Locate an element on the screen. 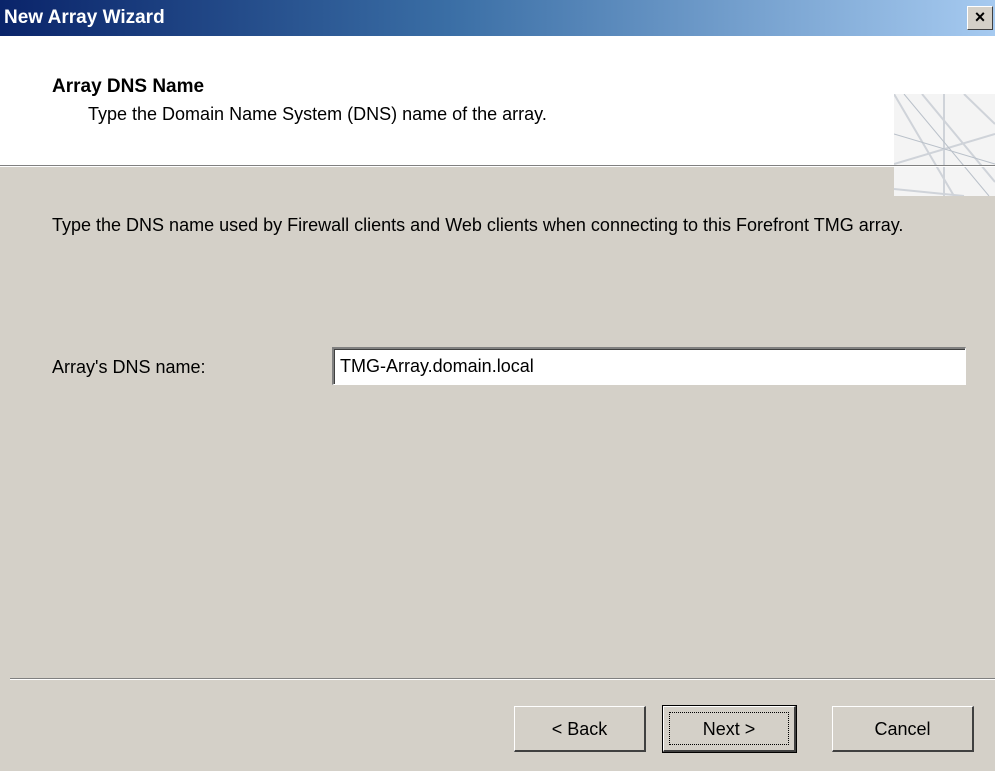 This screenshot has height=771, width=995. cancel-button: Cancel is located at coordinates (903, 729).